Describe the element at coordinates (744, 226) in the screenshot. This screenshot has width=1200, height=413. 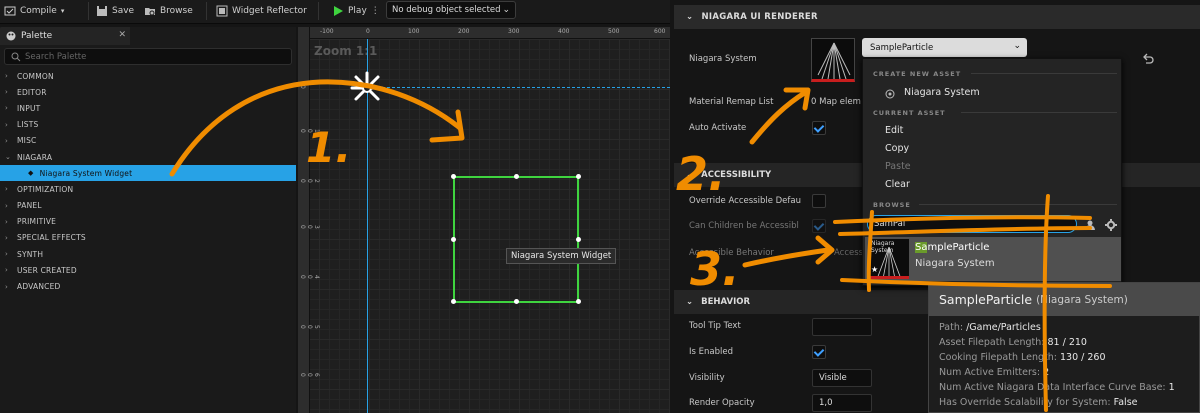
I see `property-label: Can Children be Accessibl` at that location.